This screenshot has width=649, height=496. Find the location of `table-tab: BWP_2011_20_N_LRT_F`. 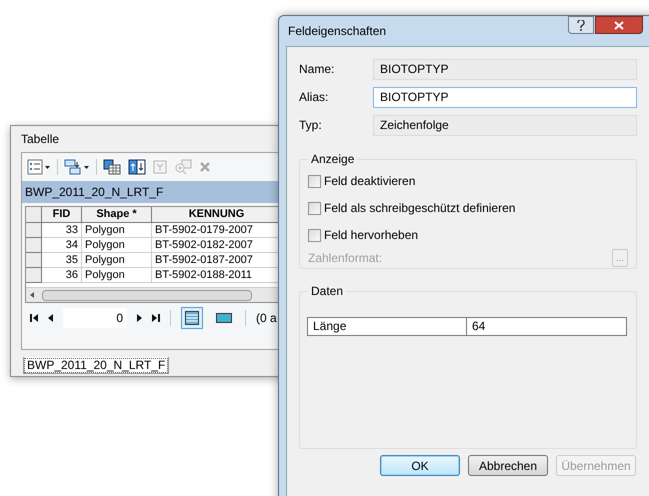

table-tab: BWP_2011_20_N_LRT_F is located at coordinates (96, 365).